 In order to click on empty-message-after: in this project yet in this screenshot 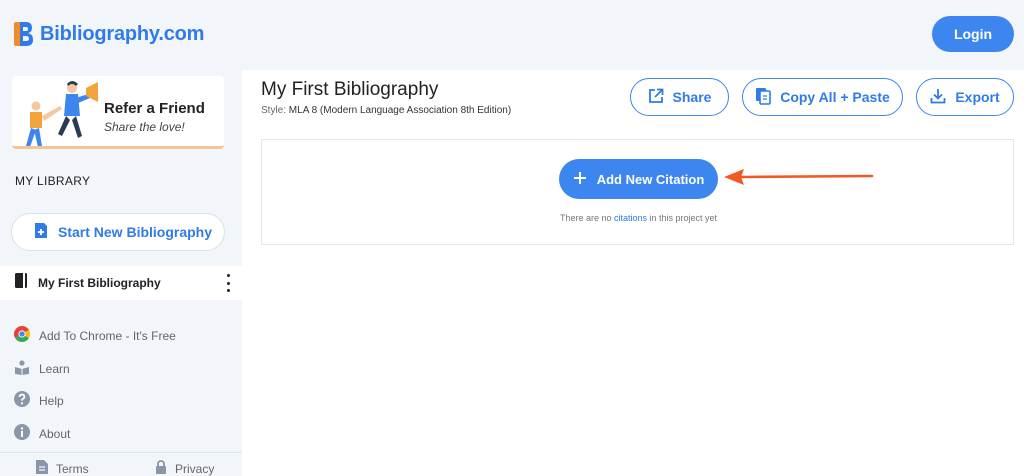, I will do `click(683, 218)`.